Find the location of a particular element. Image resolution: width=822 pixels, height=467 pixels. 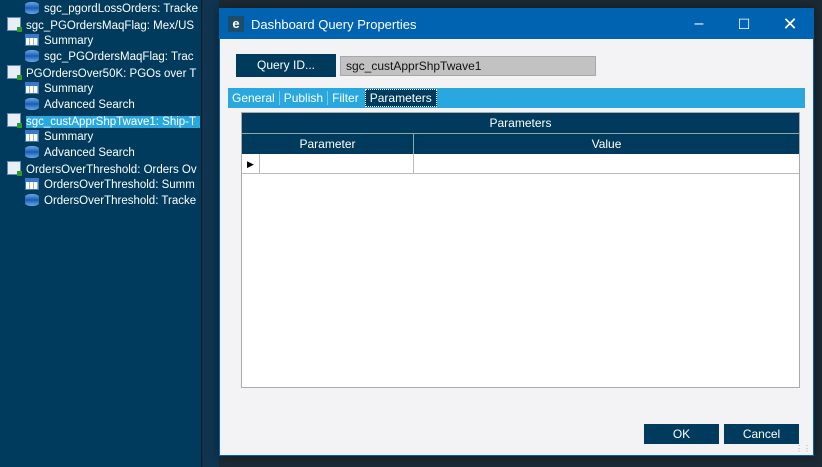

tree-item-label: OrdersOverThreshold: Tracke is located at coordinates (120, 201).